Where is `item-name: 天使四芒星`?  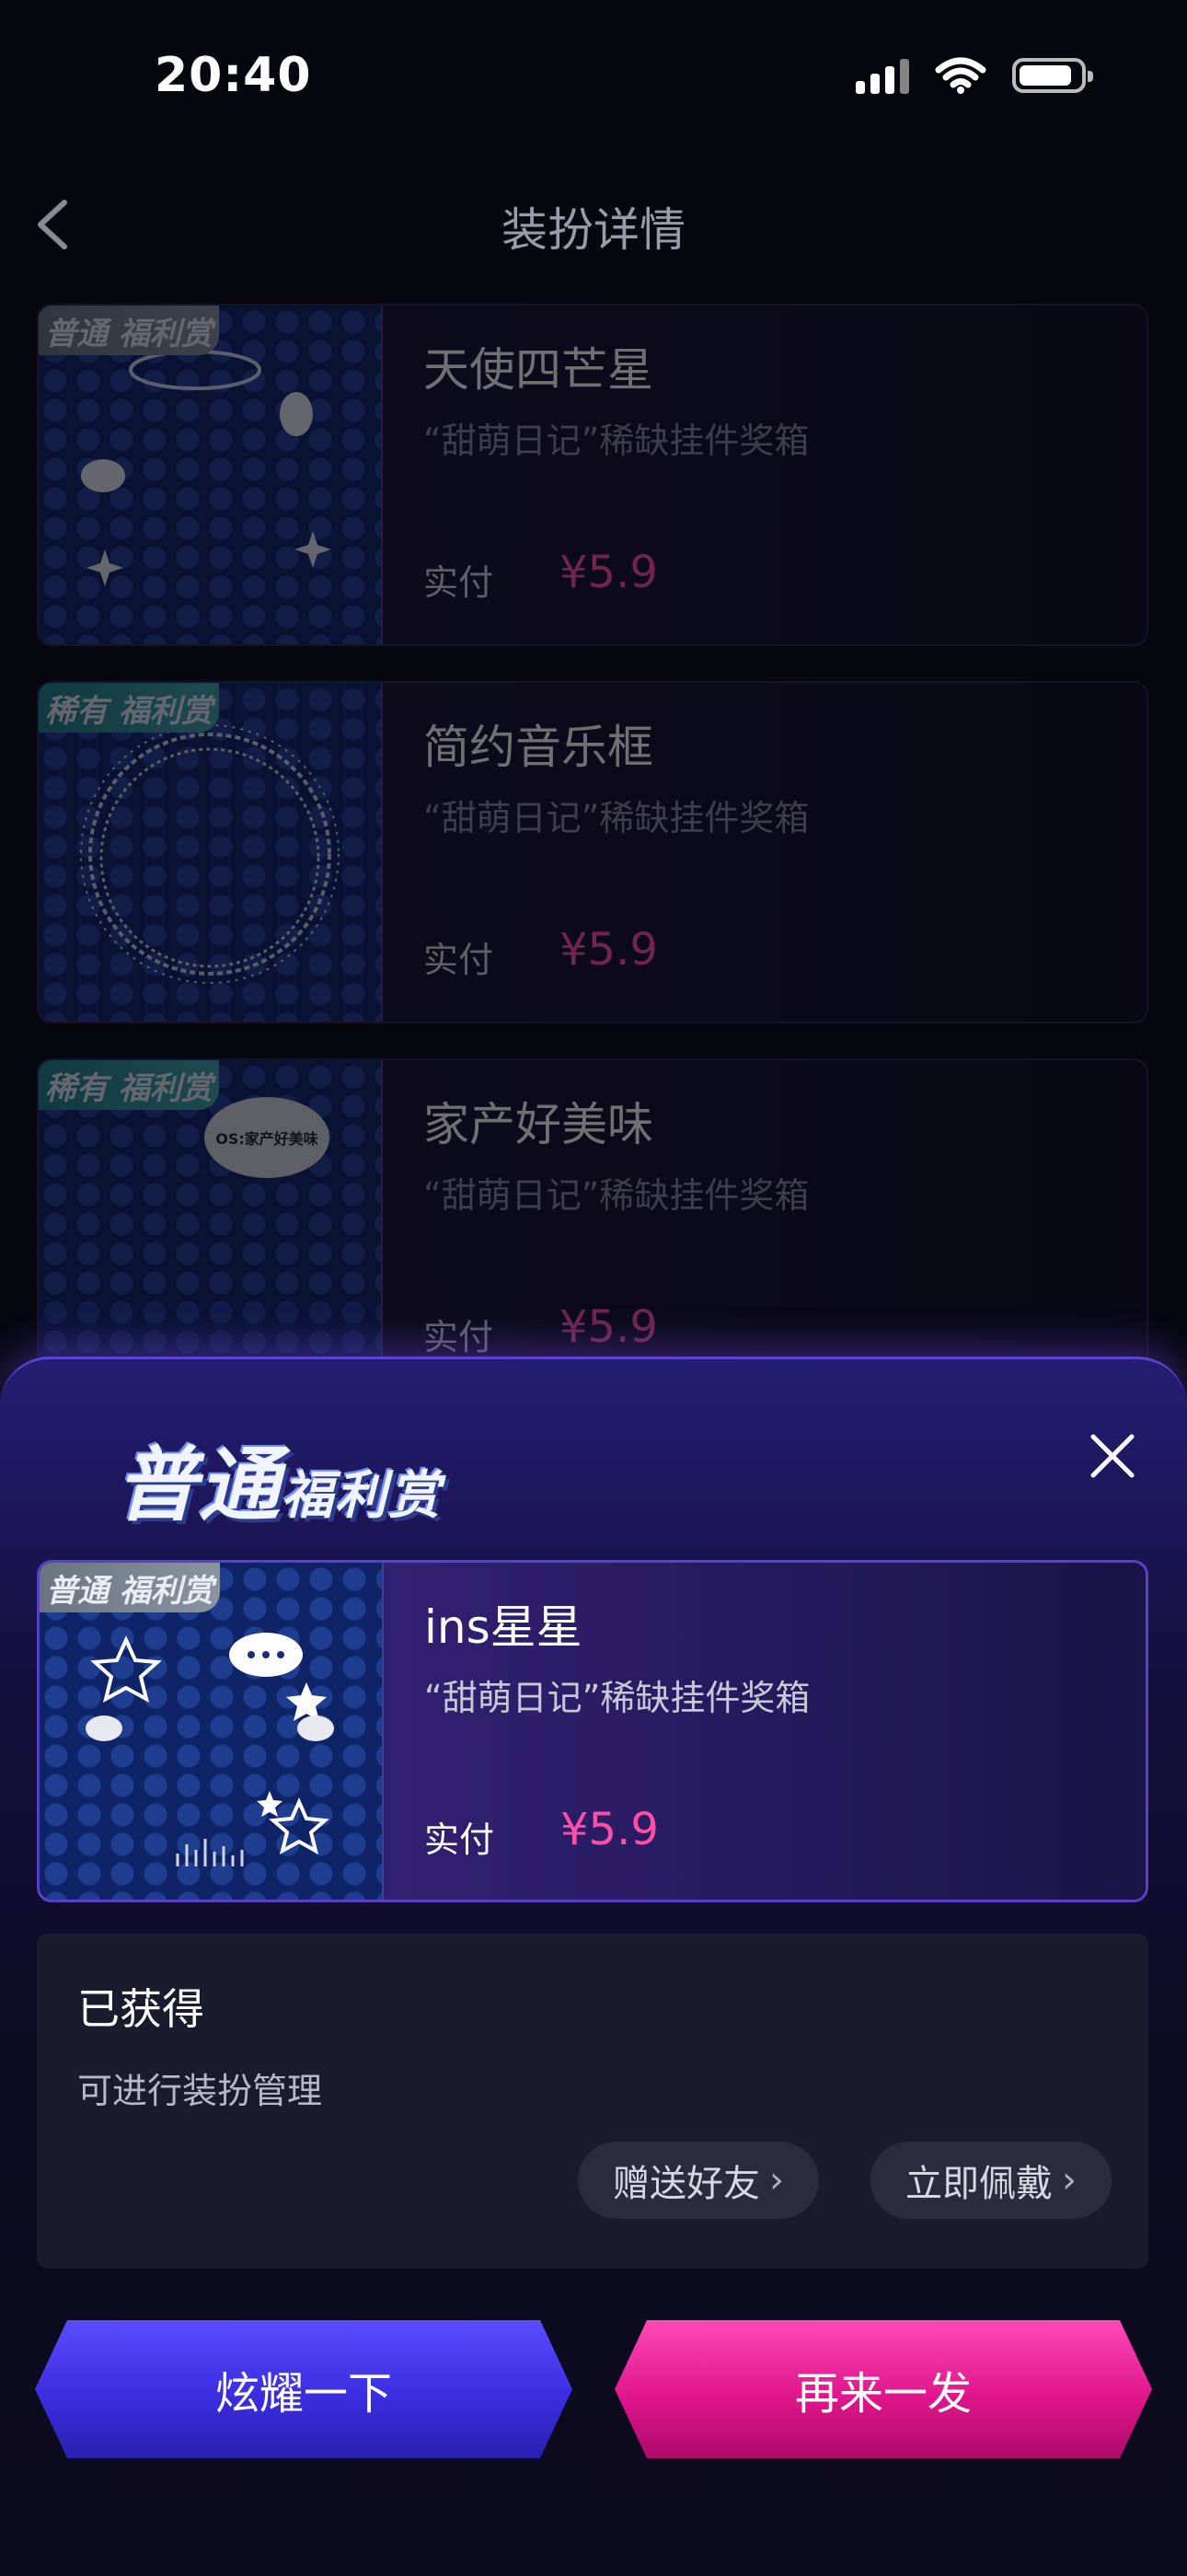
item-name: 天使四芒星 is located at coordinates (538, 370).